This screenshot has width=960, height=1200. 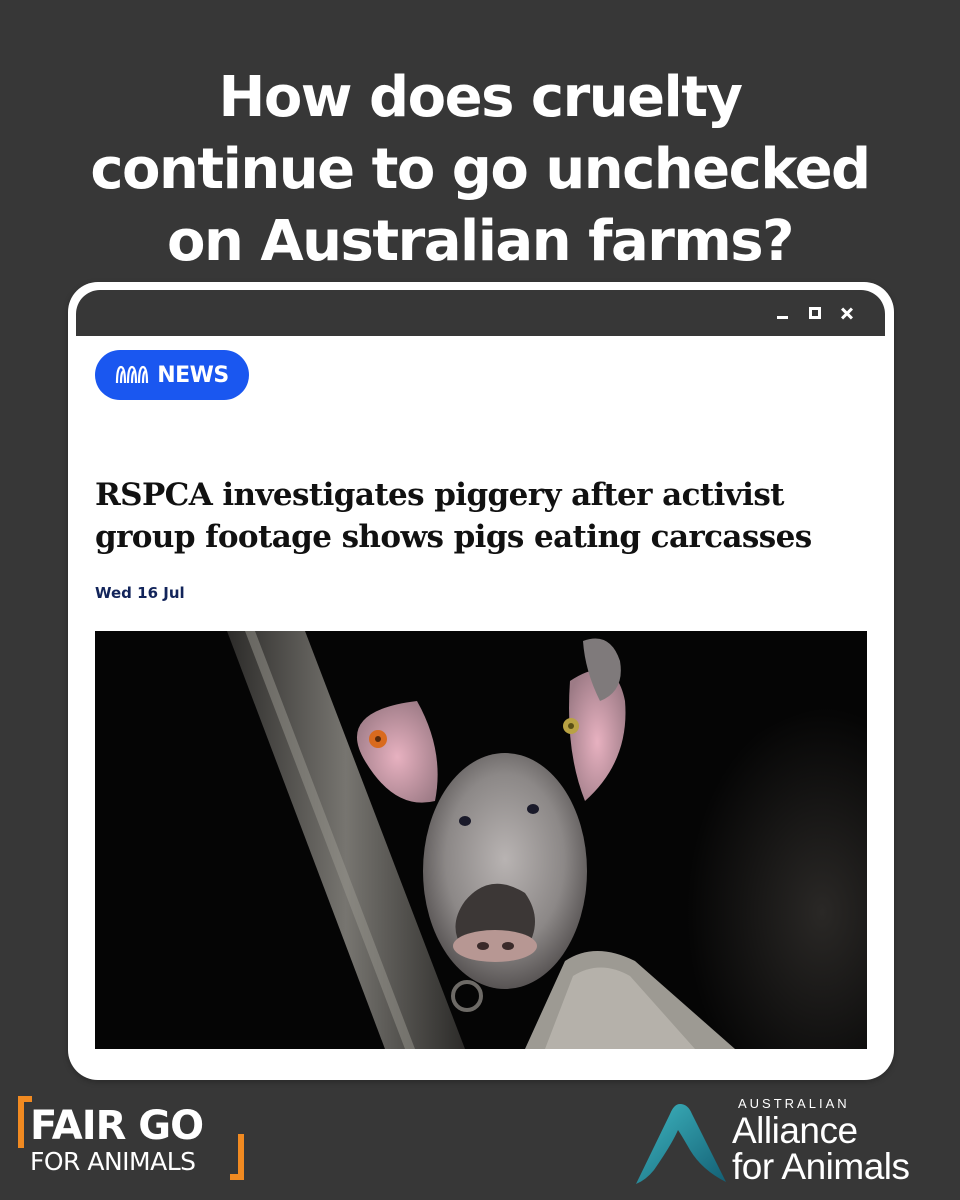 What do you see at coordinates (480, 97) in the screenshot?
I see `headline-line-1: How does cruelty` at bounding box center [480, 97].